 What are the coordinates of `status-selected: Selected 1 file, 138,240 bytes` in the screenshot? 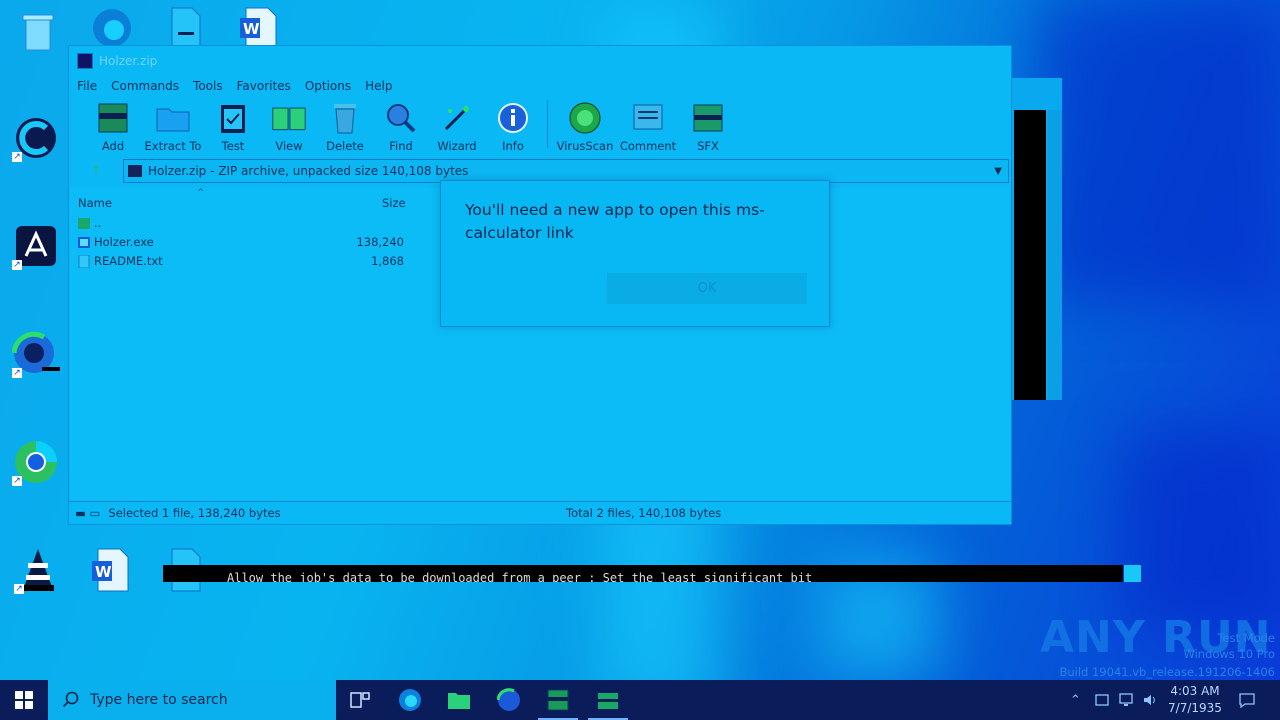 It's located at (194, 513).